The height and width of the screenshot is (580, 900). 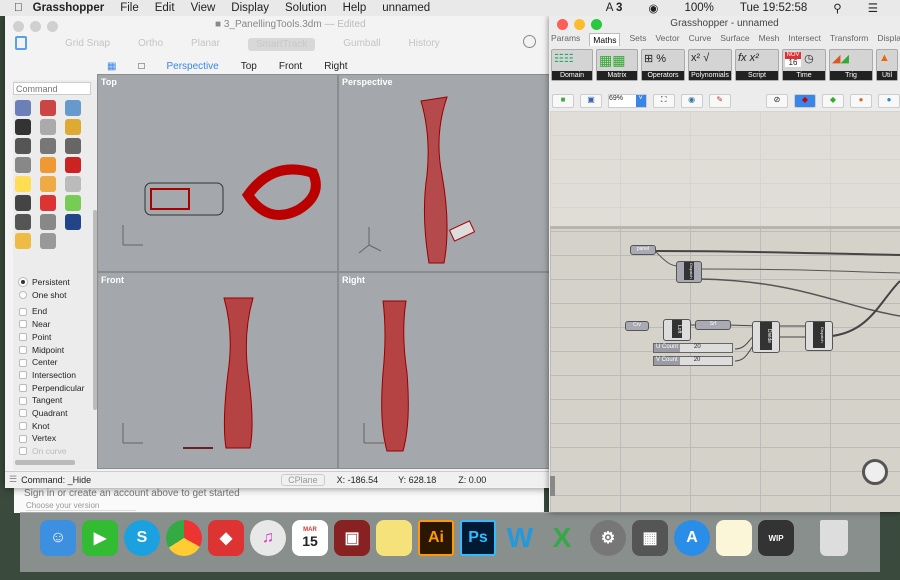 What do you see at coordinates (424, 44) in the screenshot?
I see `history-toggle: History` at bounding box center [424, 44].